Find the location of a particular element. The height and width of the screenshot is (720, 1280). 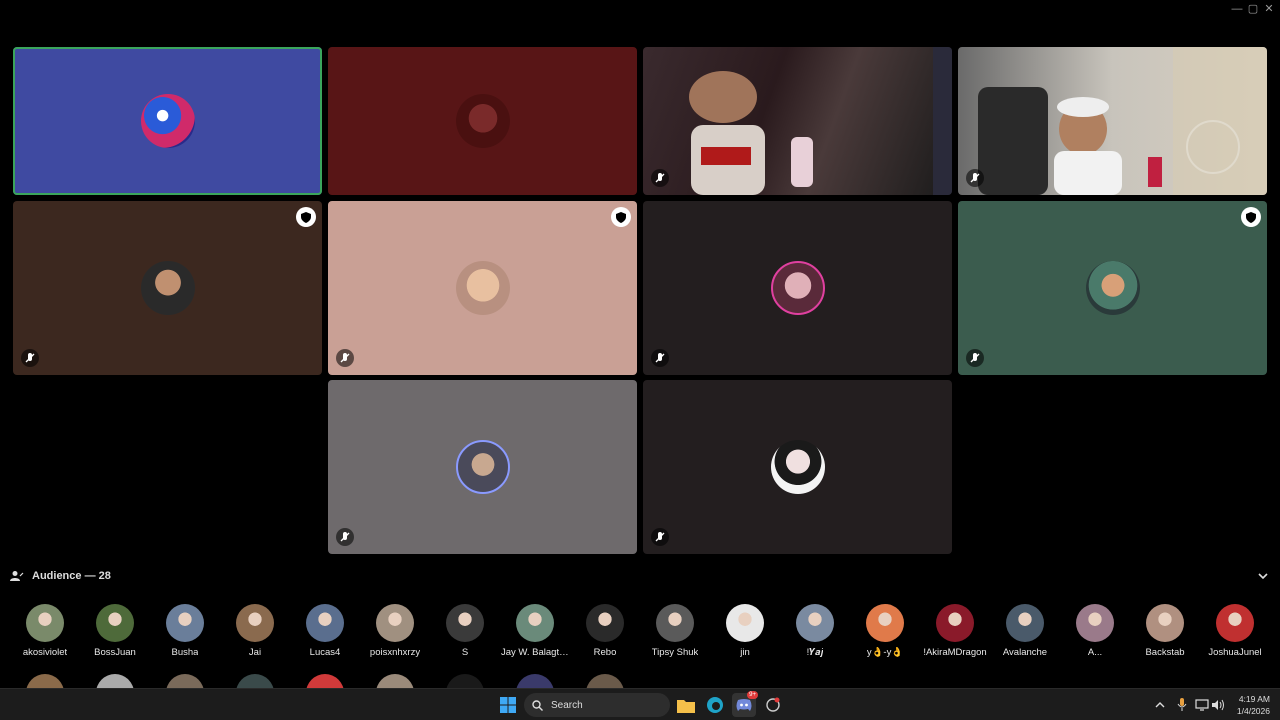

audience-member: BossJuan is located at coordinates (115, 631).